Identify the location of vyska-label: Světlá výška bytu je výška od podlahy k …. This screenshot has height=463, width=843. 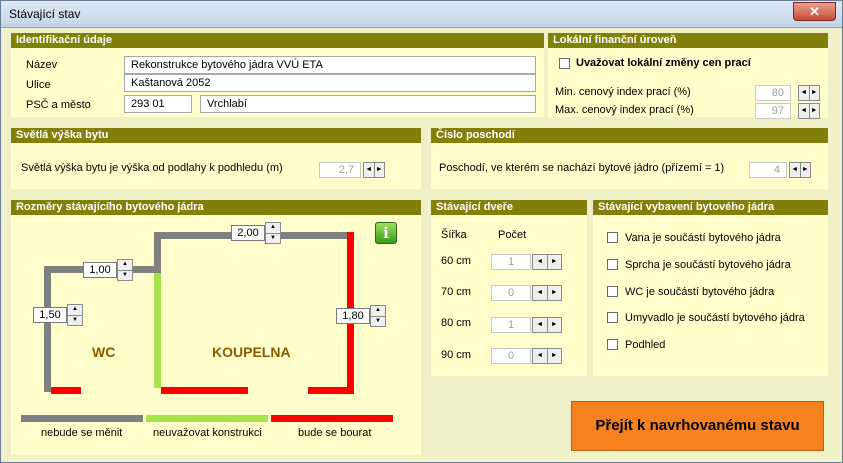
(152, 168).